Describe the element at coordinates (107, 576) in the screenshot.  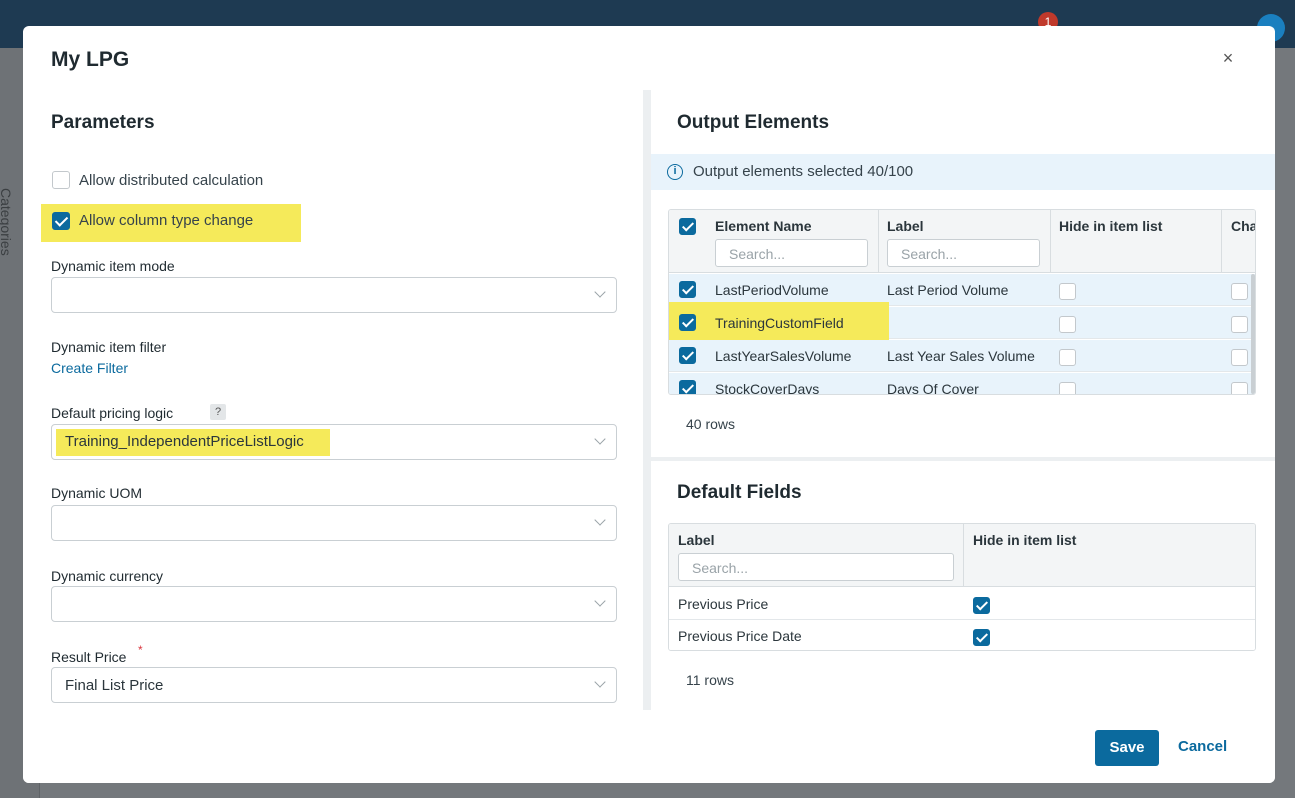
I see `dynamic-currency-label: Dynamic currency` at that location.